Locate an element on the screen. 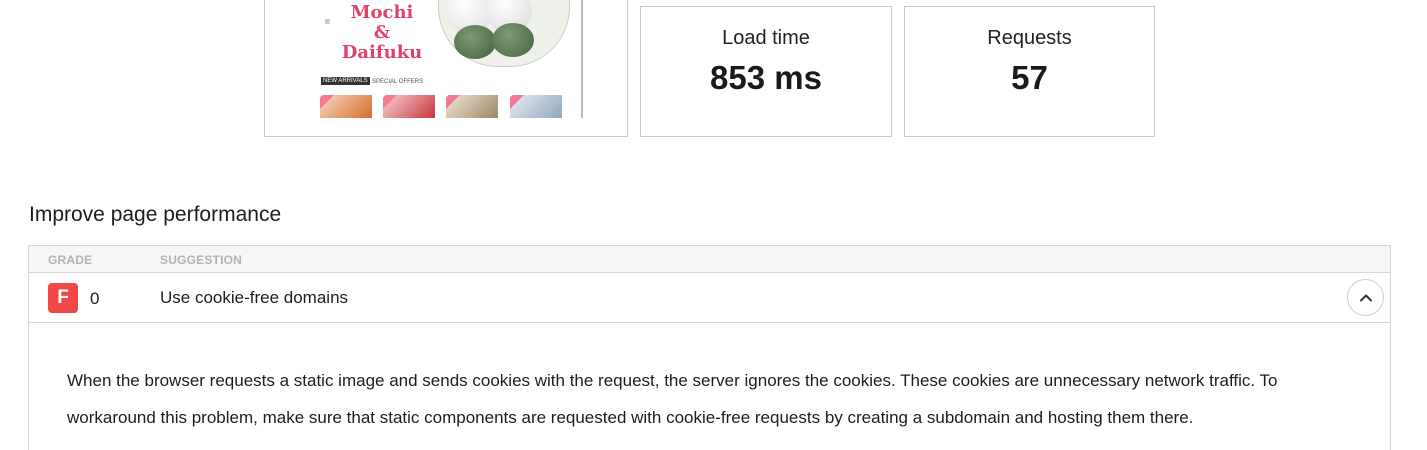 This screenshot has width=1427, height=450. screenshot-title-line-1: Mochi is located at coordinates (382, 12).